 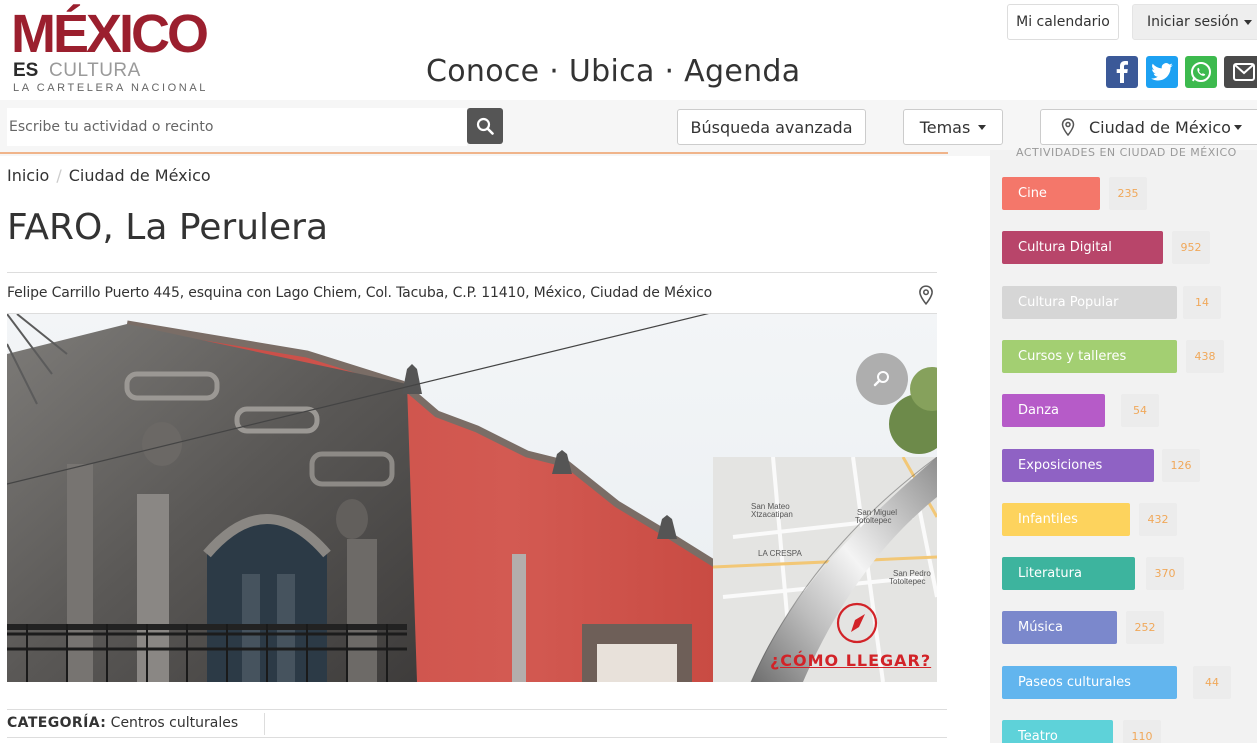 What do you see at coordinates (1240, 72) in the screenshot?
I see `mail-icon` at bounding box center [1240, 72].